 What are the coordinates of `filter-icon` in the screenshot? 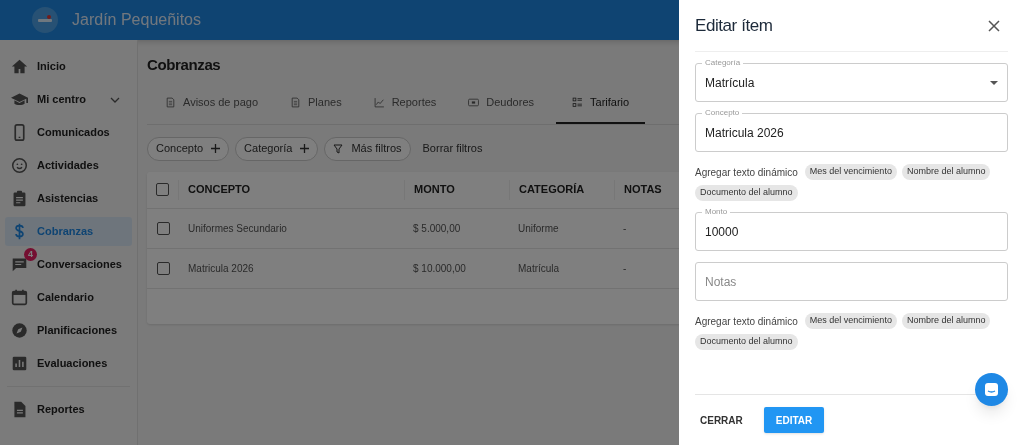 It's located at (338, 148).